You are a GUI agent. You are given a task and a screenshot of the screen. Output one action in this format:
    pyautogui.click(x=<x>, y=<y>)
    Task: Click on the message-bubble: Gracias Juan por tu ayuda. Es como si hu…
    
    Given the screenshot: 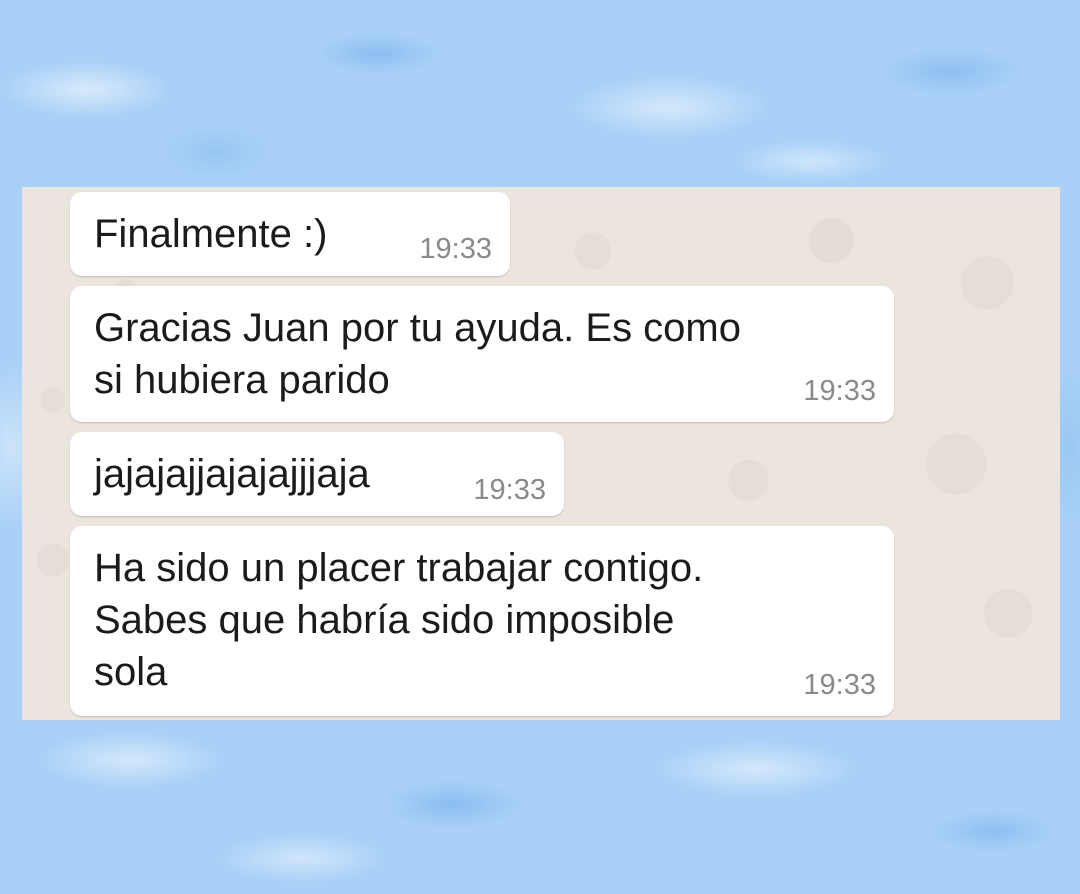 What is the action you would take?
    pyautogui.click(x=482, y=354)
    